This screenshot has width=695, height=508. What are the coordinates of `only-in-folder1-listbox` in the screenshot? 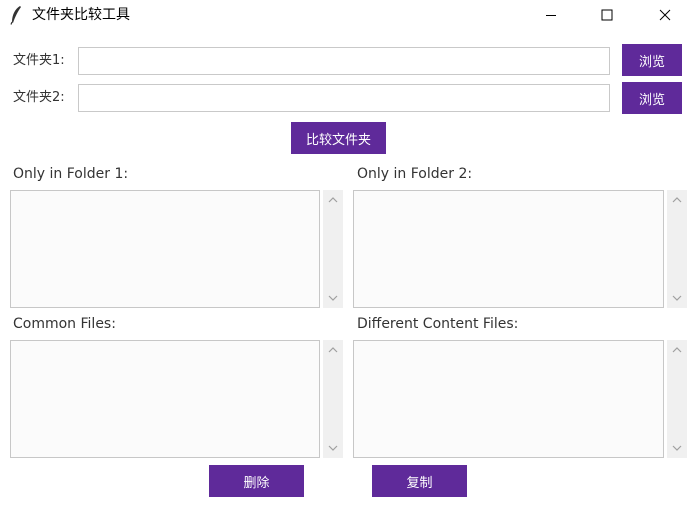 It's located at (165, 249).